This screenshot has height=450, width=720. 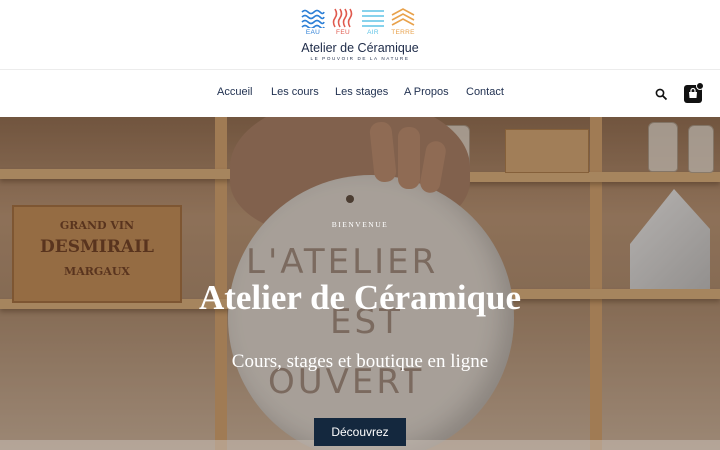 What do you see at coordinates (313, 18) in the screenshot?
I see `wave-icon` at bounding box center [313, 18].